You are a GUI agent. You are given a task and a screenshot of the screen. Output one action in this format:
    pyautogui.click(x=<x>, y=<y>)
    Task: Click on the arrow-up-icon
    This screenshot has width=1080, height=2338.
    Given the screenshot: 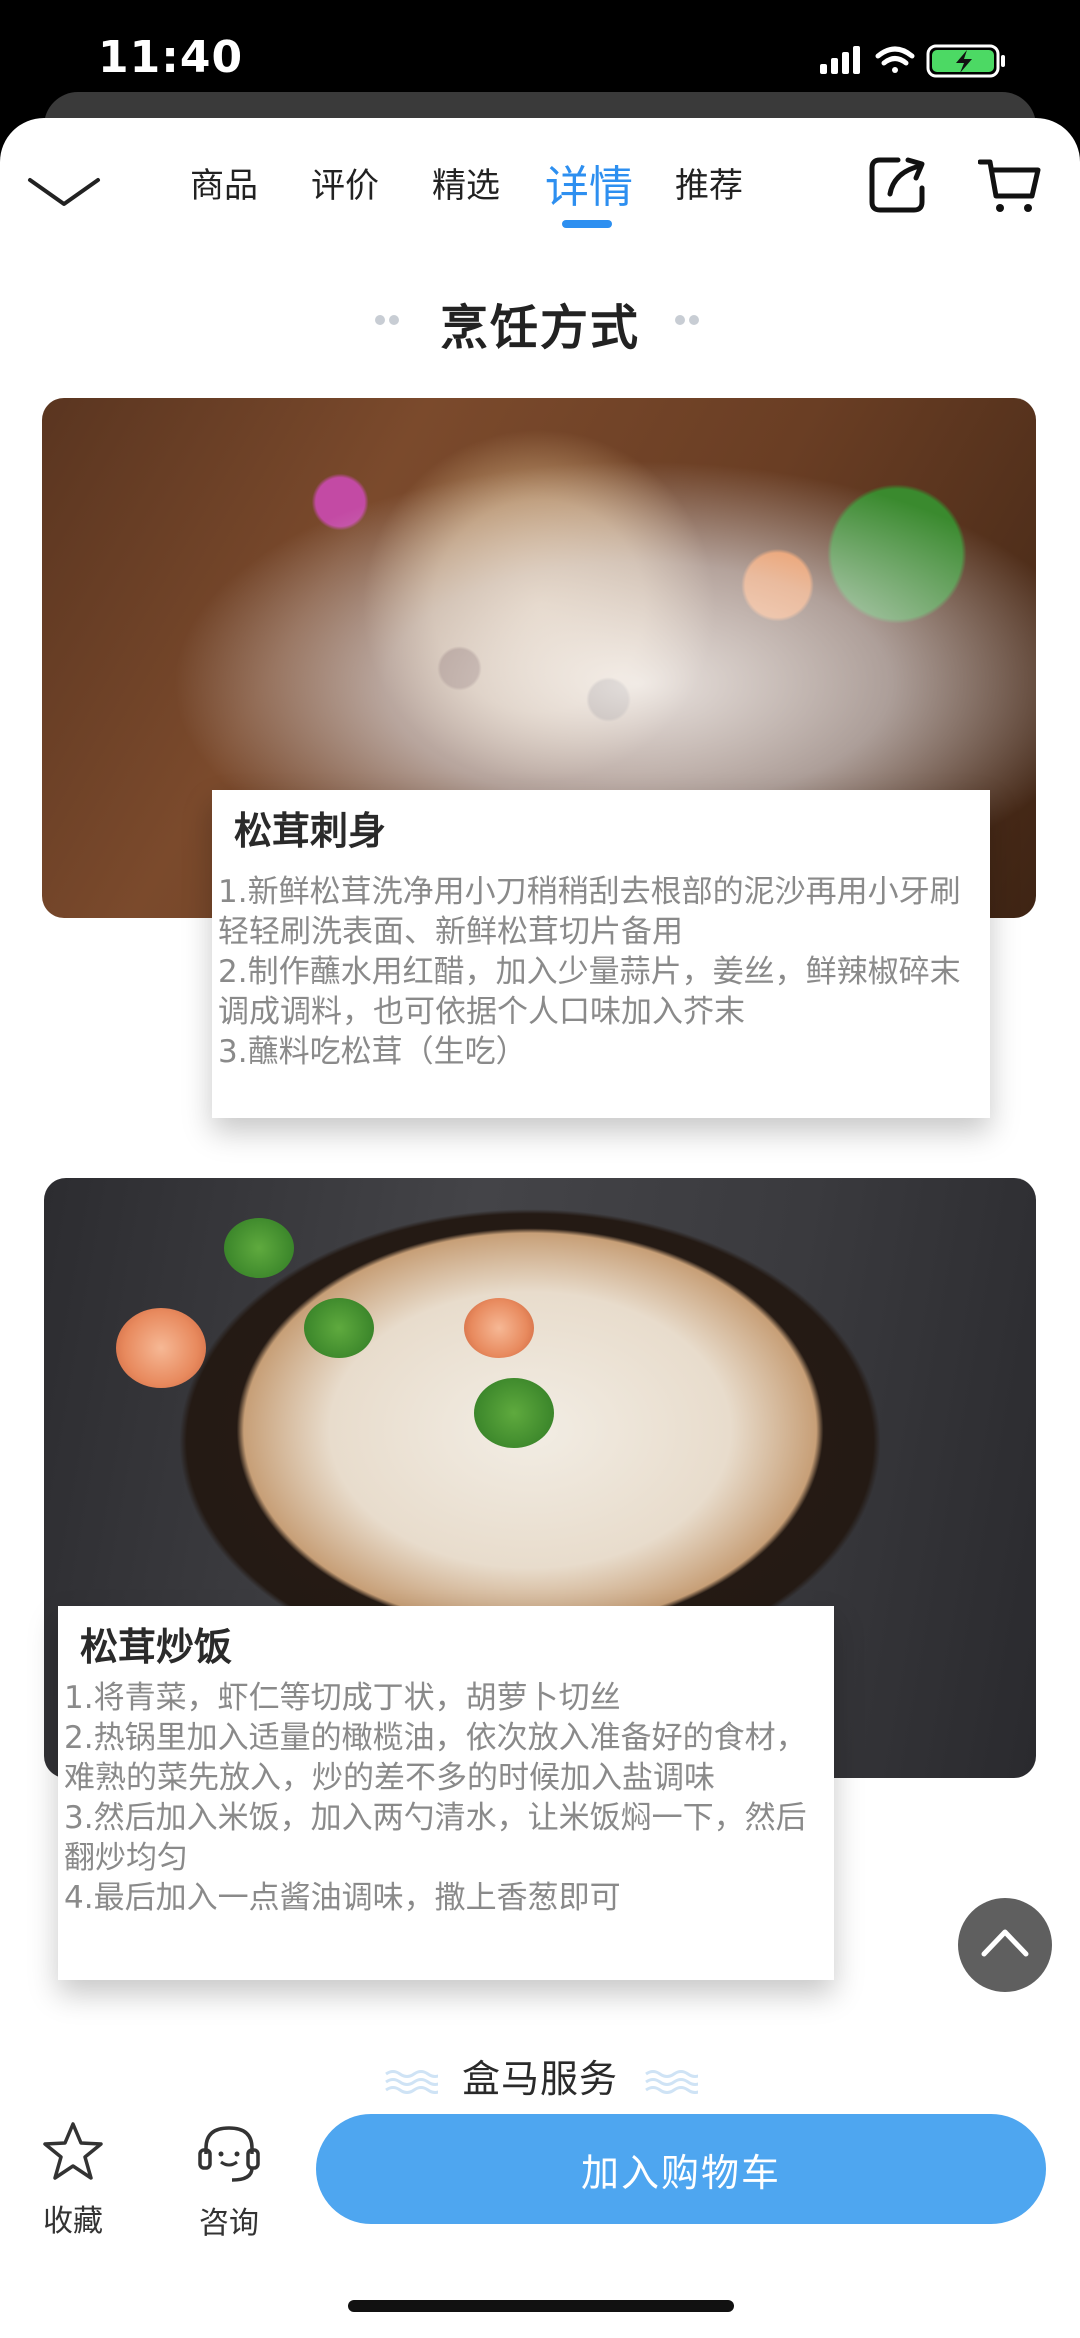 What is the action you would take?
    pyautogui.click(x=1005, y=1943)
    